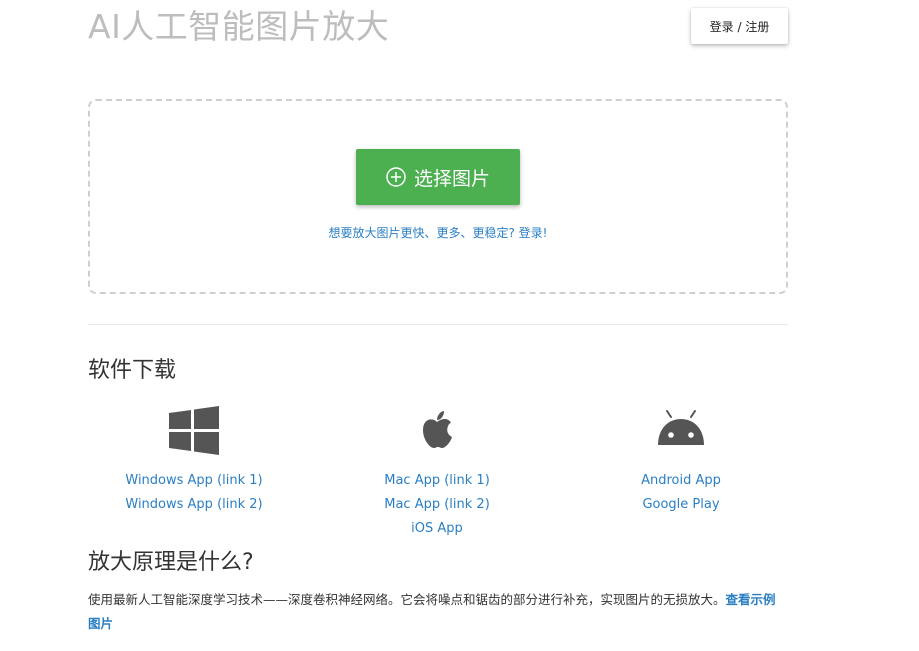  Describe the element at coordinates (239, 26) in the screenshot. I see `site-title: AI人工智能图片放大` at that location.